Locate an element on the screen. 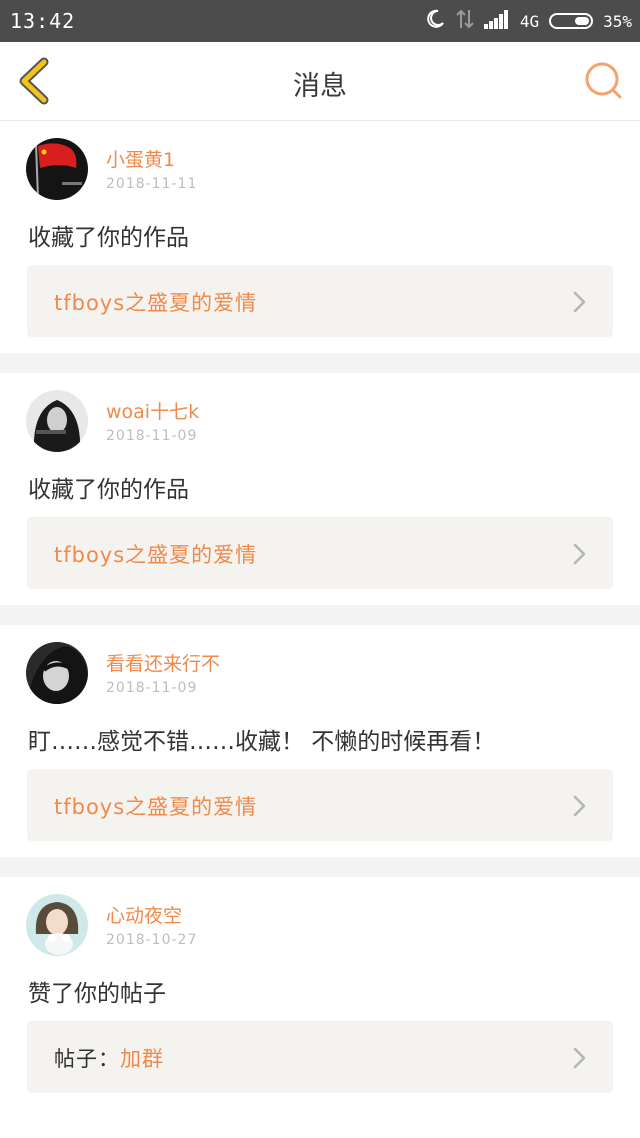 The image size is (640, 1138). search-icon is located at coordinates (604, 84).